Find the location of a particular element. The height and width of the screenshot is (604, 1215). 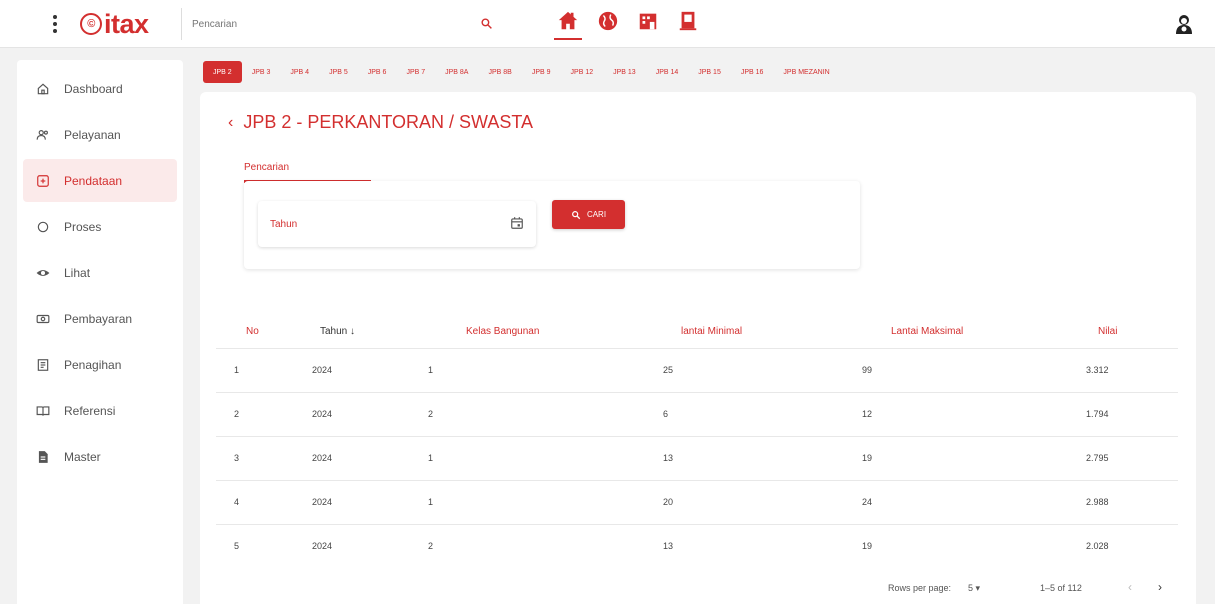

users-icon is located at coordinates (43, 135).